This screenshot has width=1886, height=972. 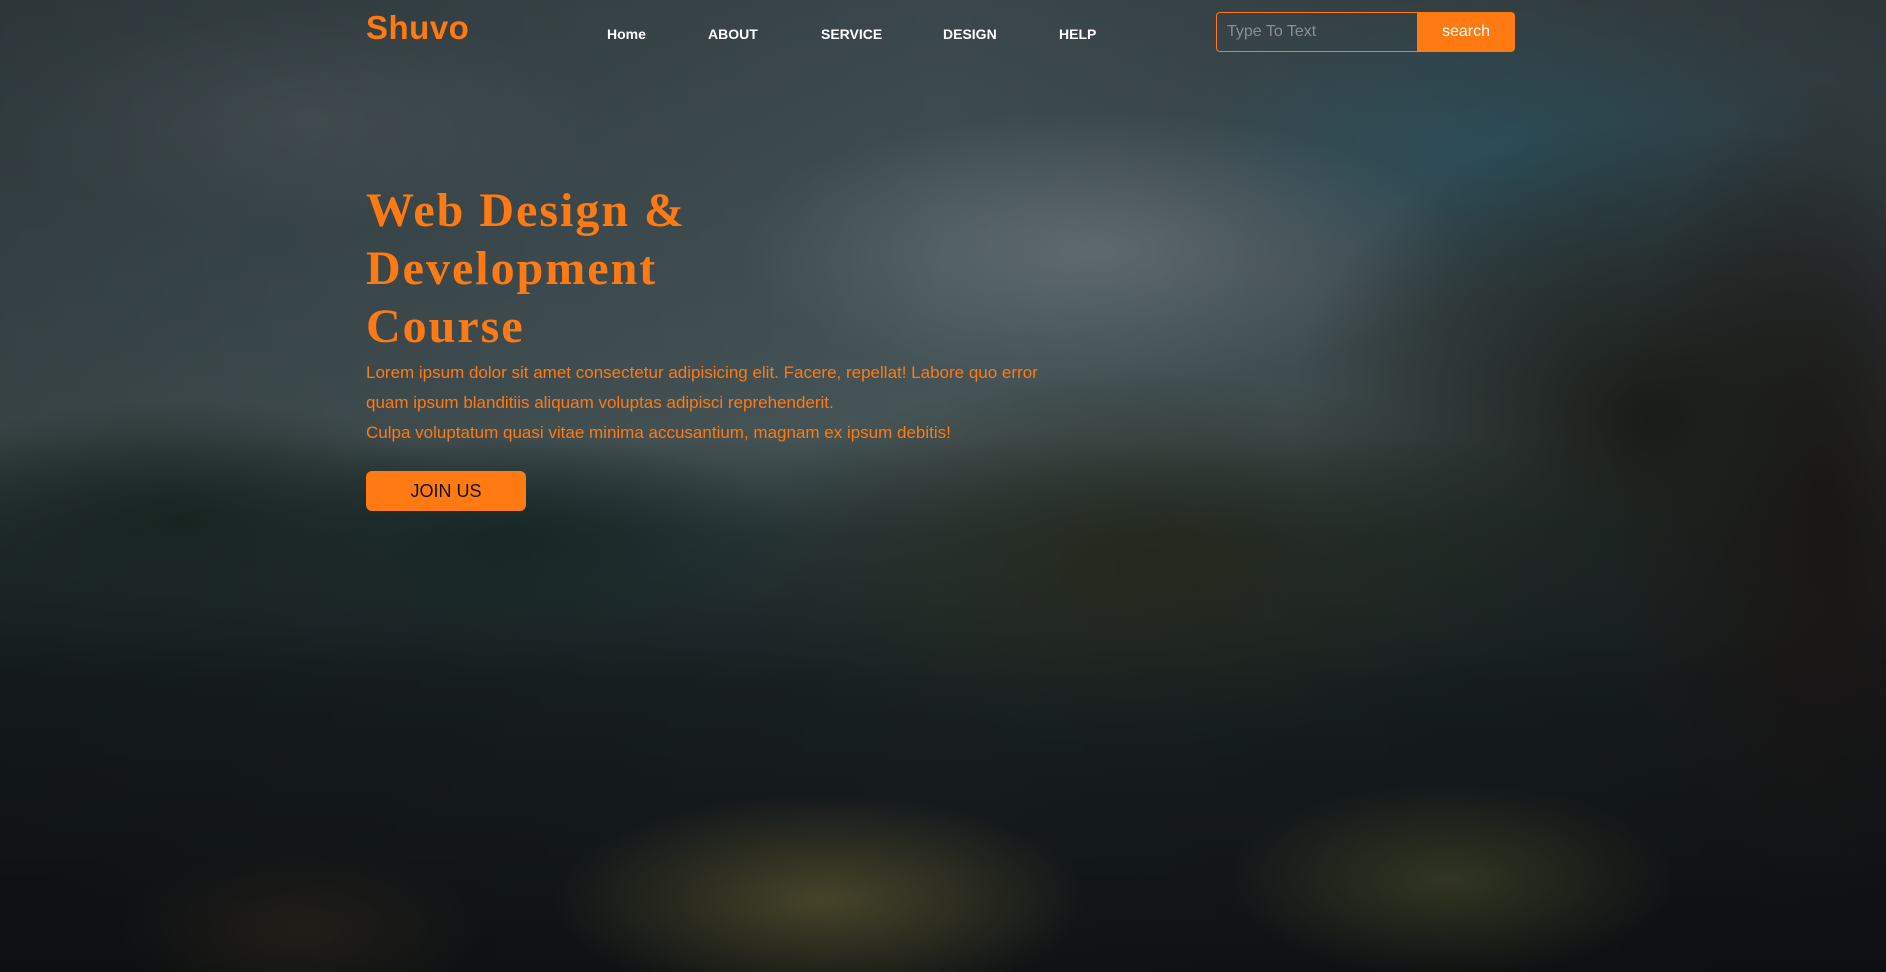 I want to click on search-input, so click(x=1316, y=32).